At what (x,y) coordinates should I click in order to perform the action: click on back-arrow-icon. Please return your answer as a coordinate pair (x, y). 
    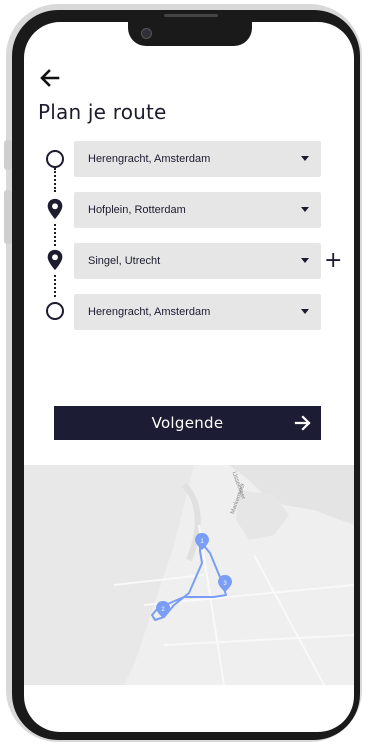
    Looking at the image, I should click on (50, 78).